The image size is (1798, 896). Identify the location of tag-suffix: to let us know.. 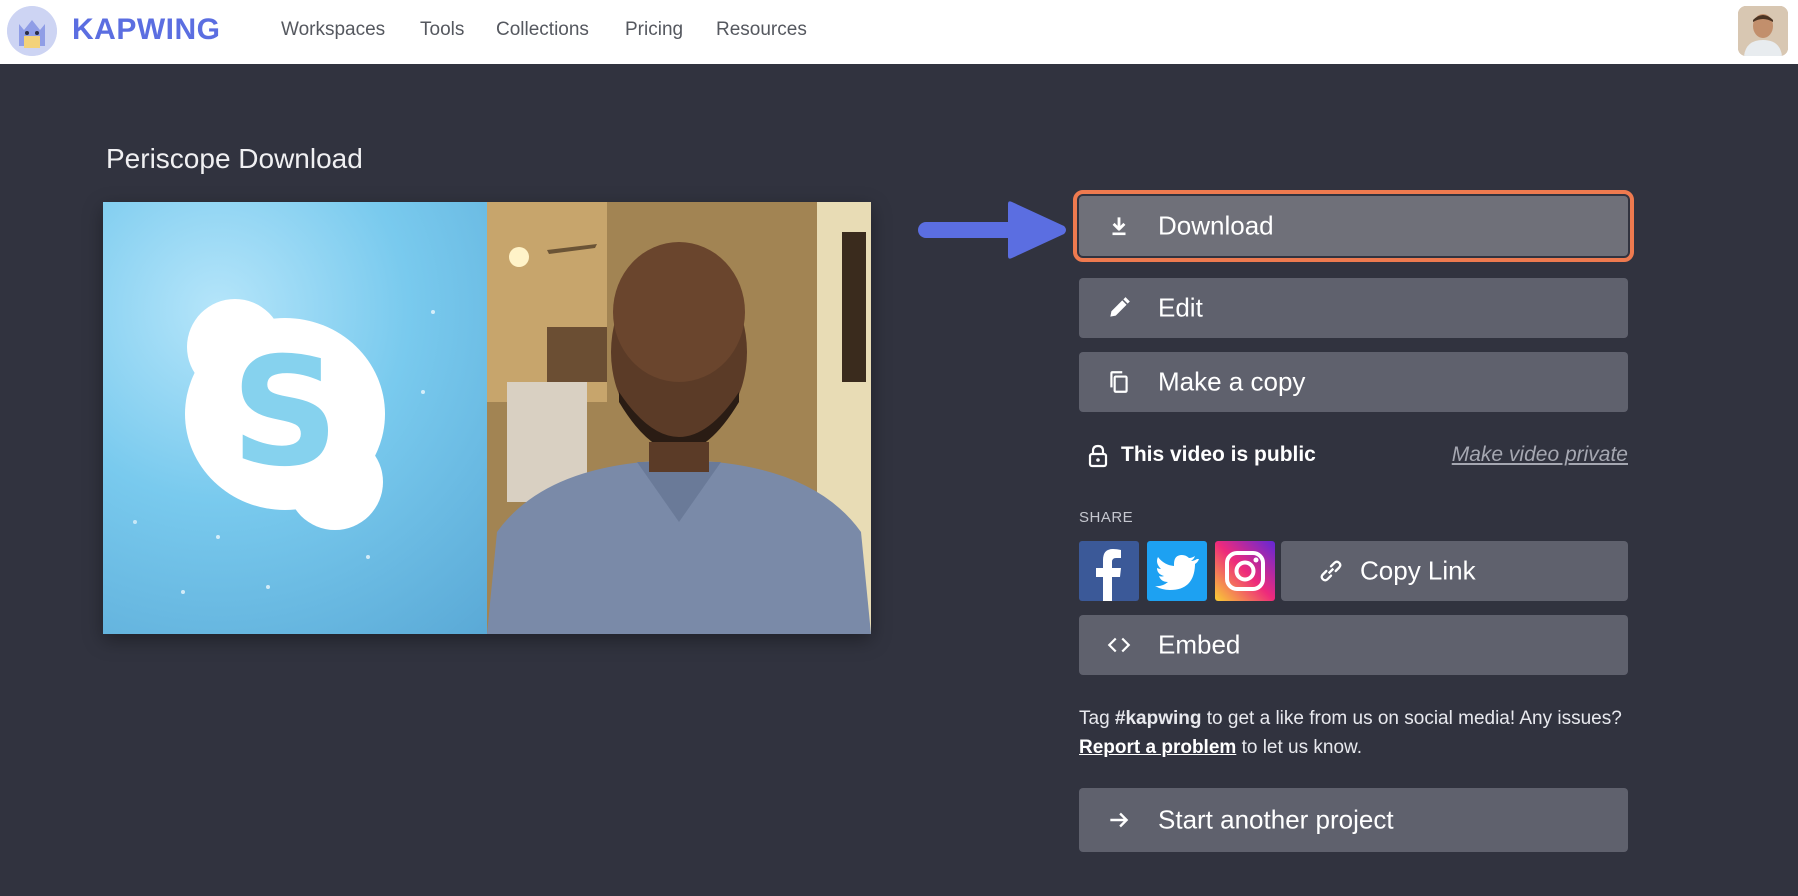
(1299, 747).